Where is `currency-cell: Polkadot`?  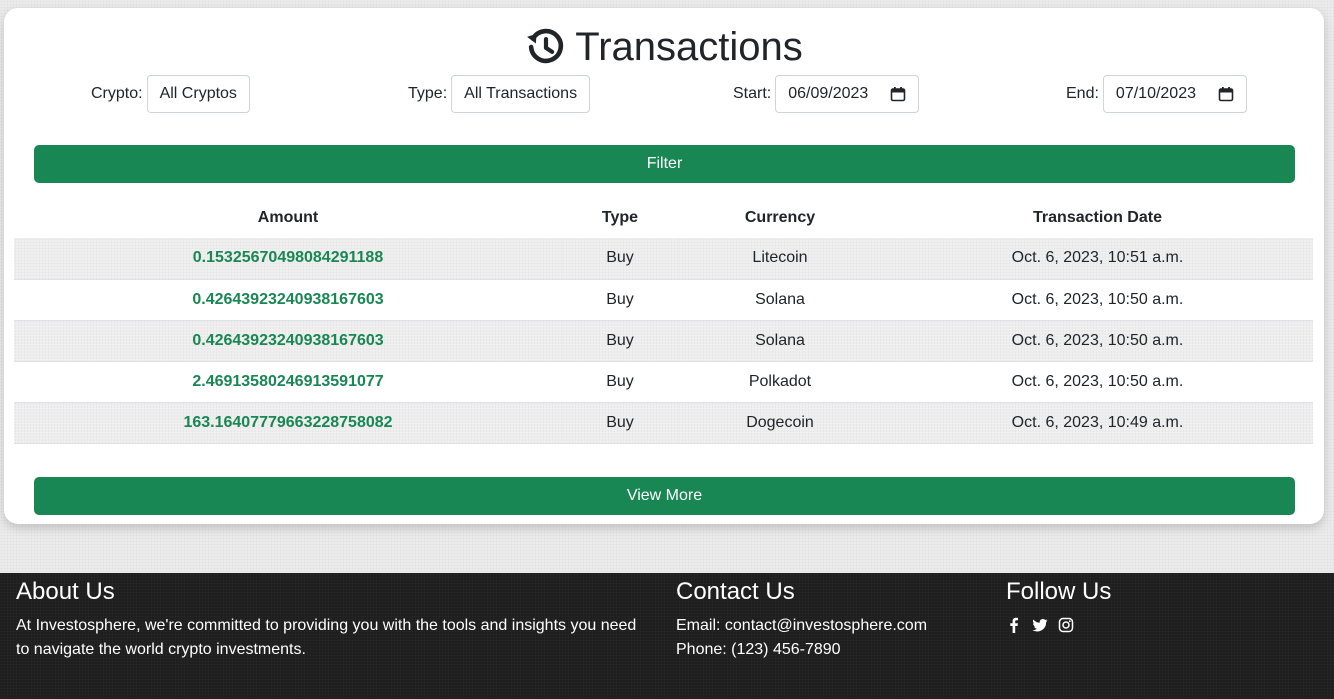 currency-cell: Polkadot is located at coordinates (780, 382).